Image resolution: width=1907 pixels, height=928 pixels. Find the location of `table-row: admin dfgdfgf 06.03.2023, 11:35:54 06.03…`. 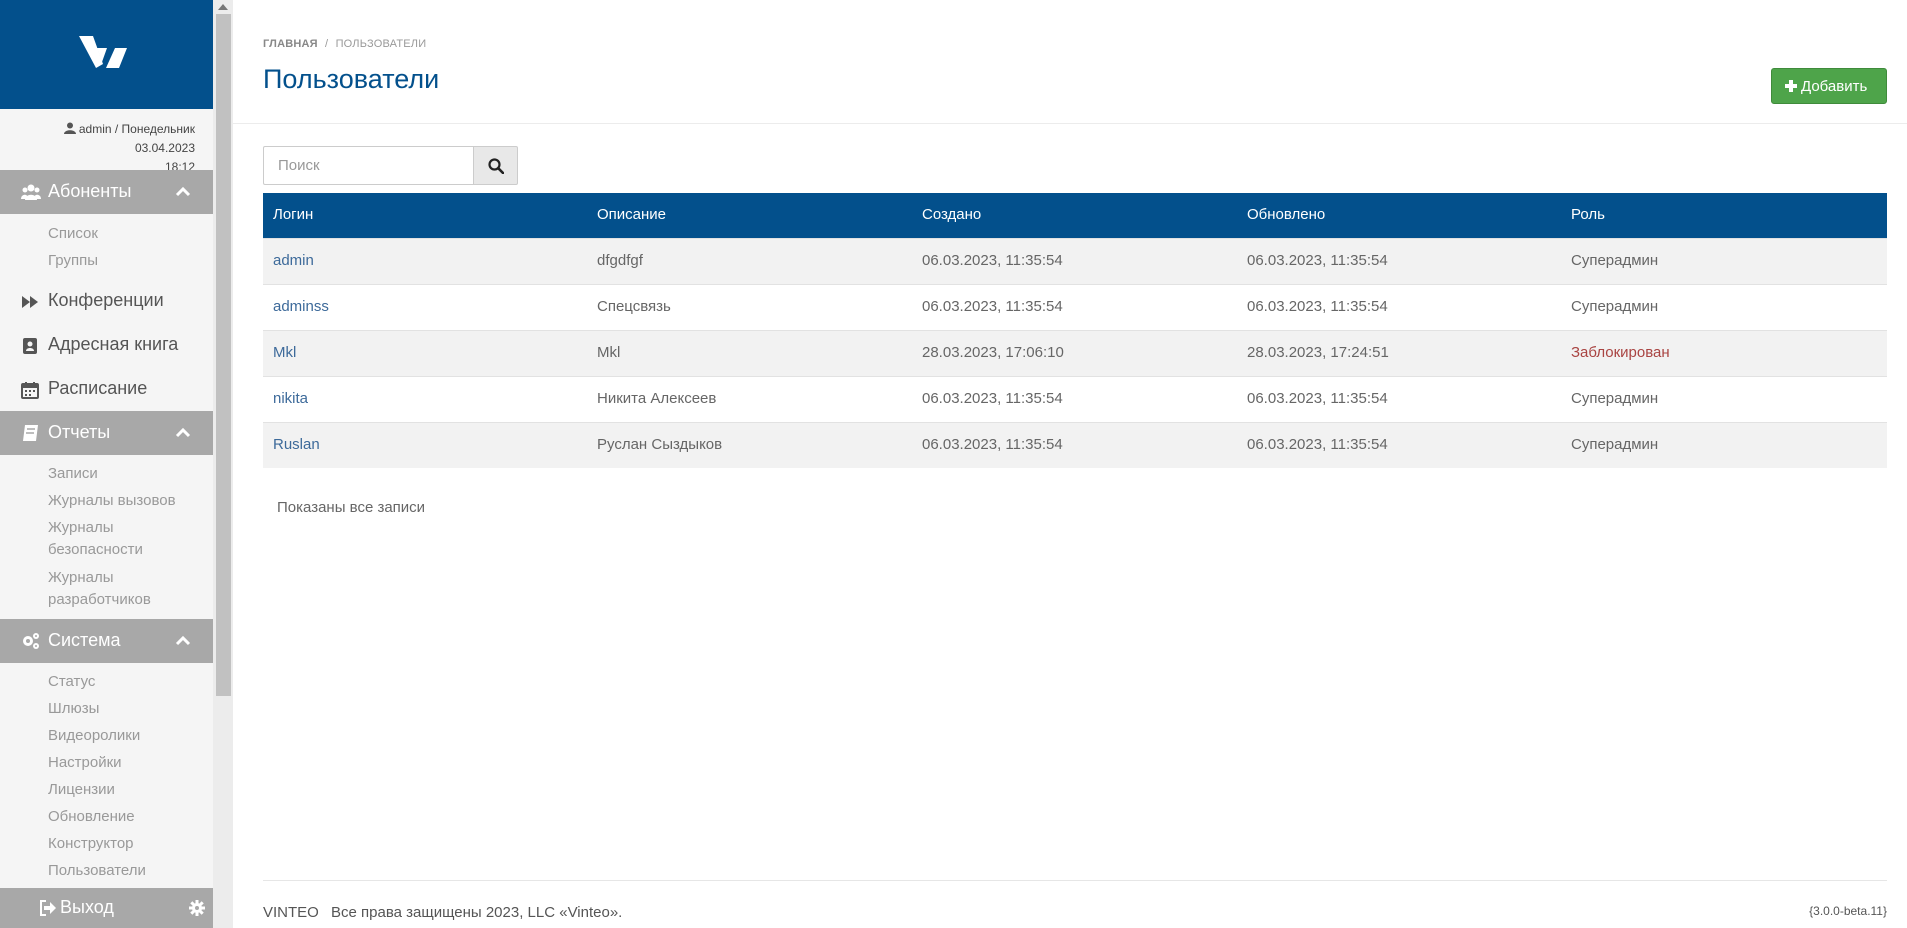

table-row: admin dfgdfgf 06.03.2023, 11:35:54 06.03… is located at coordinates (1075, 261).